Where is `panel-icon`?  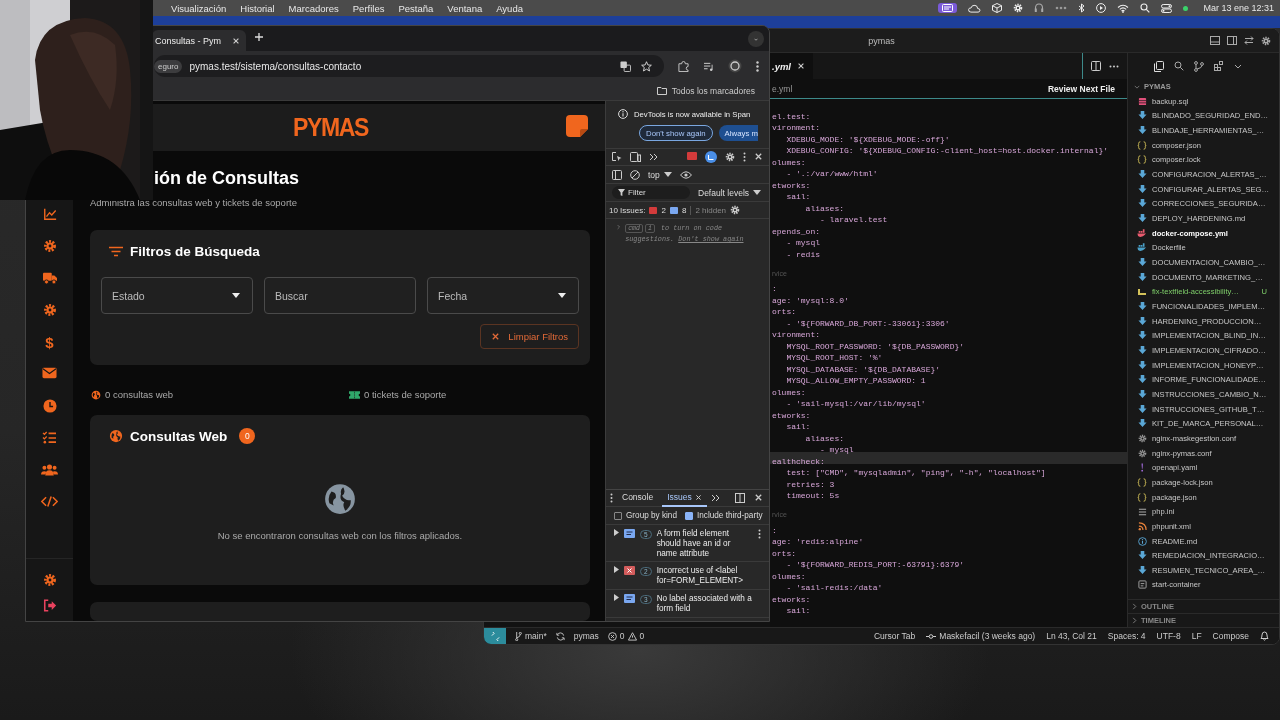
panel-icon is located at coordinates (1215, 40).